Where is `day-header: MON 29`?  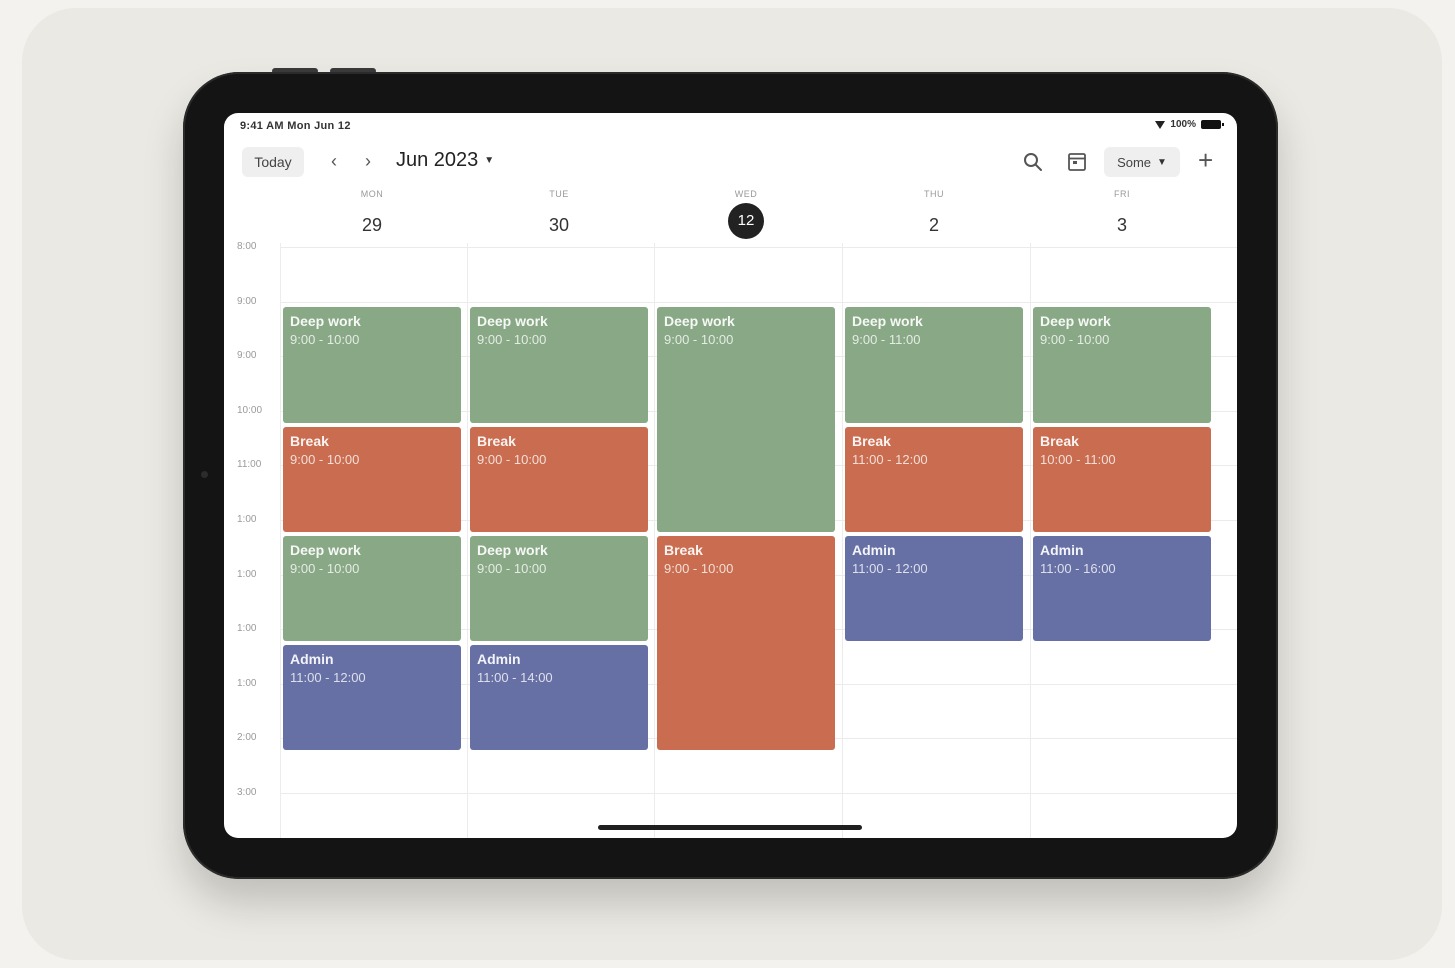
day-header: MON 29 is located at coordinates (372, 217).